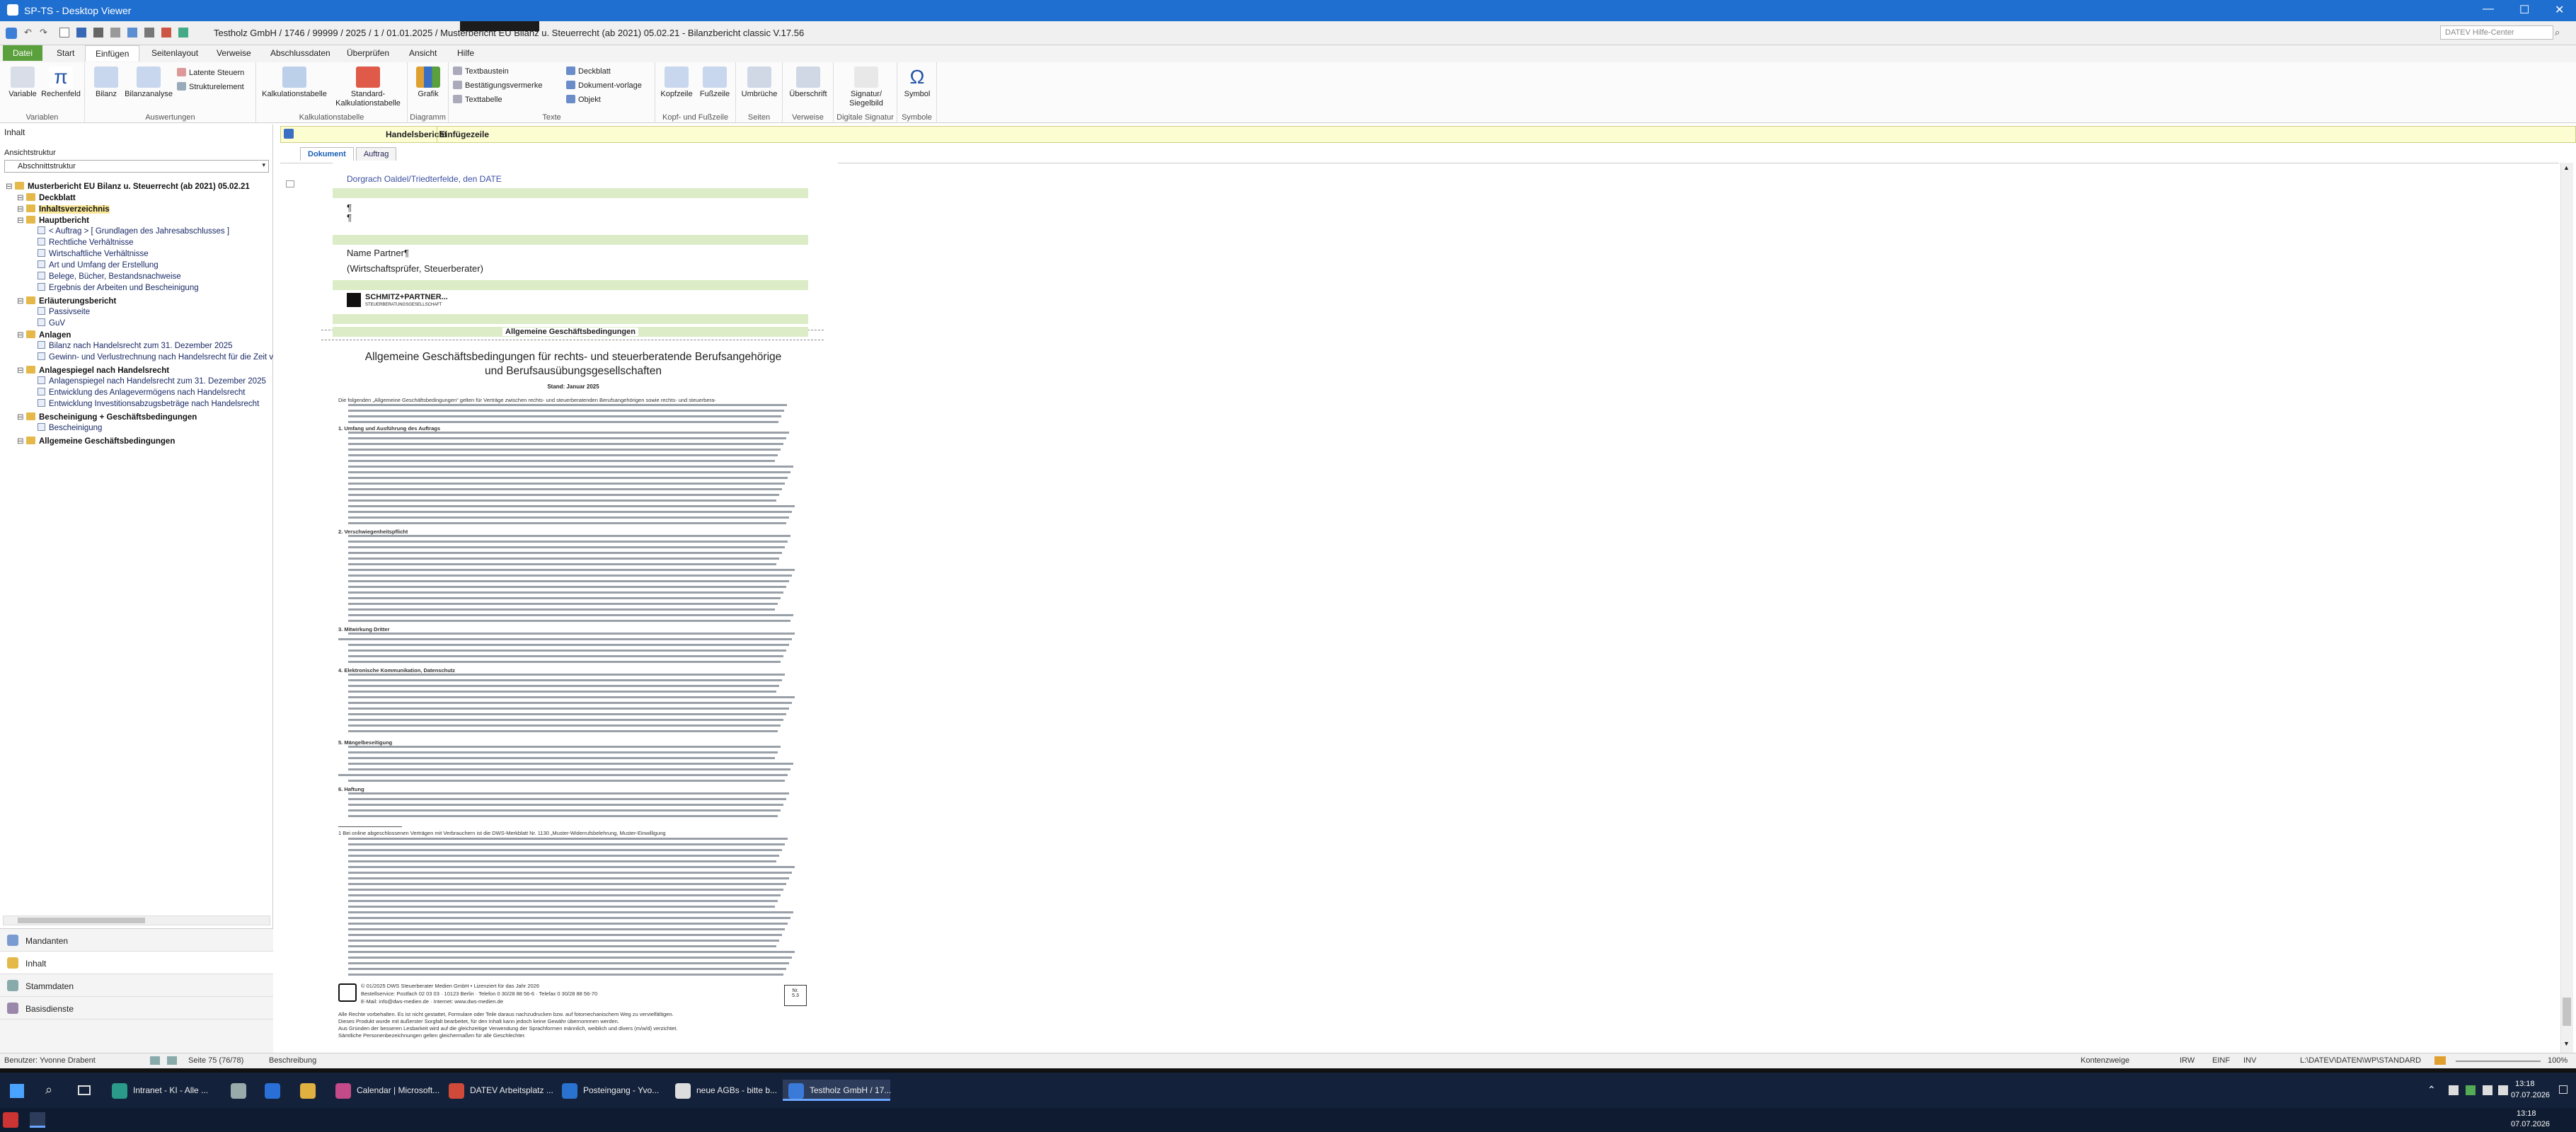 The width and height of the screenshot is (2576, 1132). I want to click on signatur-button: Signatur/ Siegelbild, so click(867, 87).